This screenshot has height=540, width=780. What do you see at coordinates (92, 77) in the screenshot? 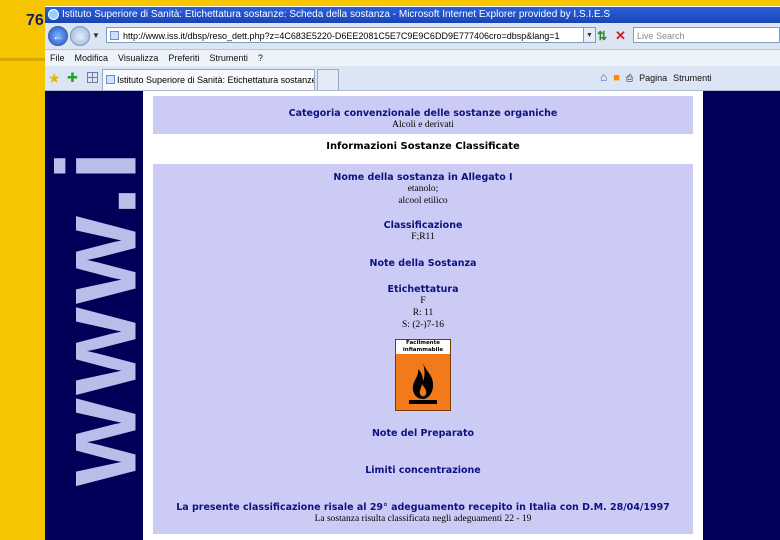
I see `quick-tabs-icon` at bounding box center [92, 77].